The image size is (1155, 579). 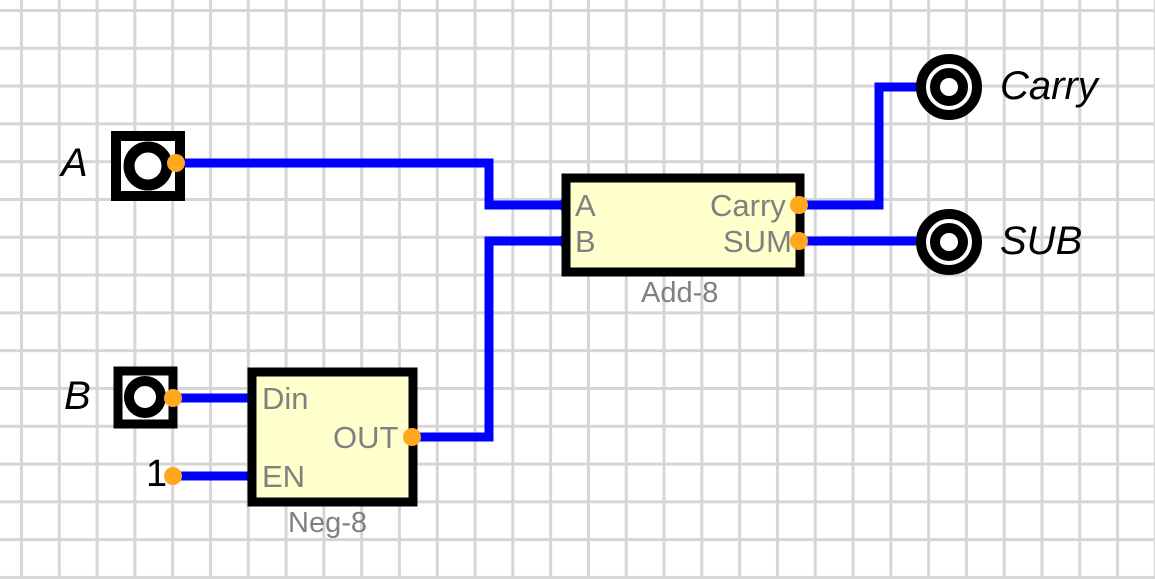 What do you see at coordinates (1049, 86) in the screenshot?
I see `output-label-carry: Carry` at bounding box center [1049, 86].